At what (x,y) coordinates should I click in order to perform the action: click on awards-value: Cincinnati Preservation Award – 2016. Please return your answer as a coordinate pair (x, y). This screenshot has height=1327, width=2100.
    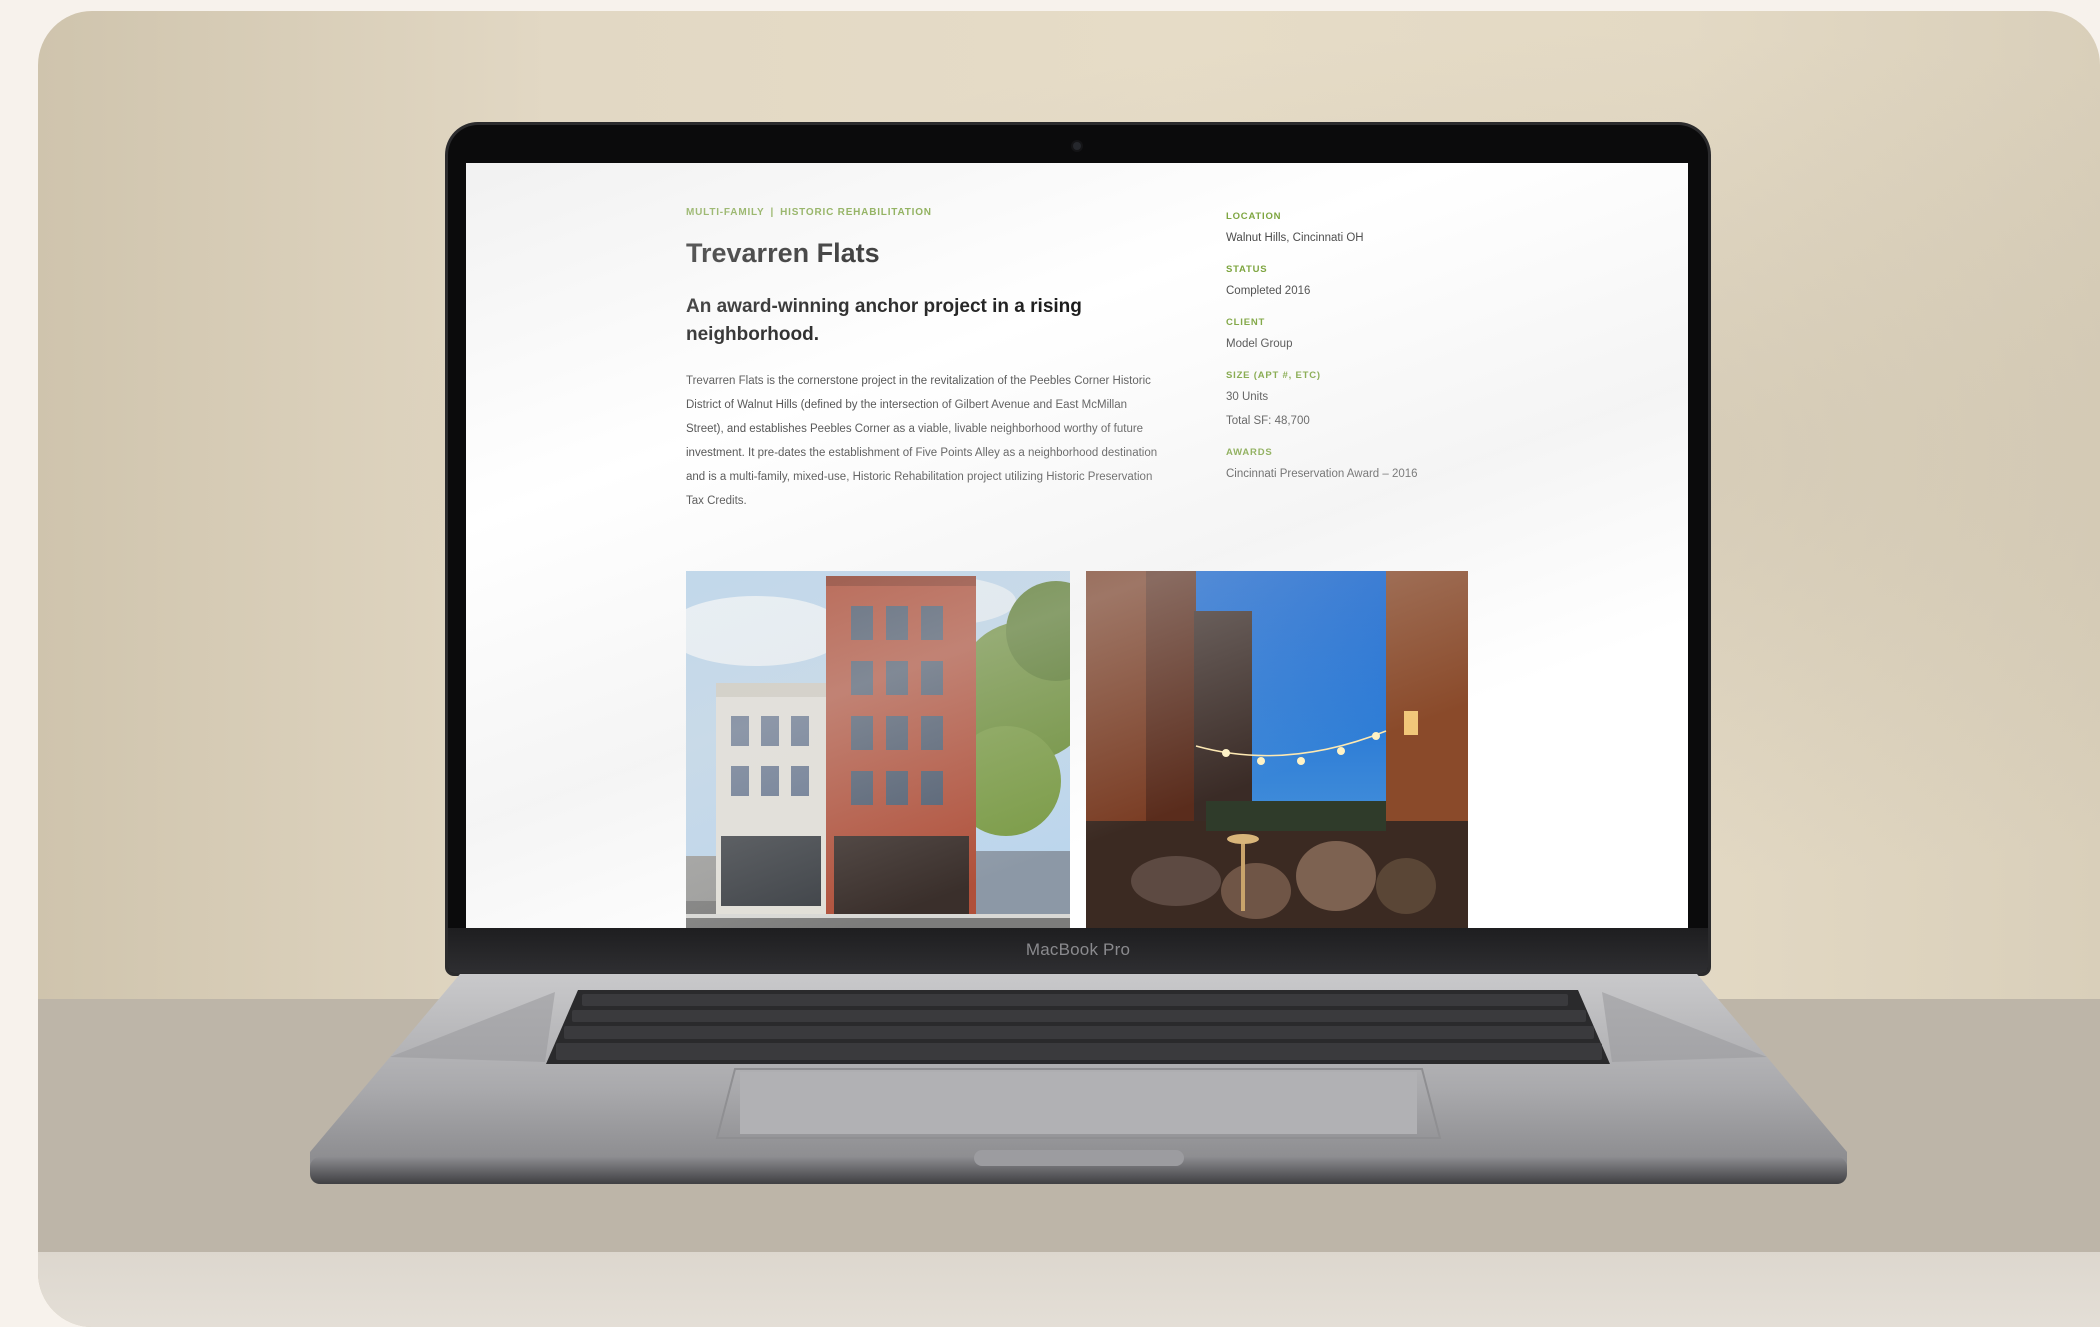
    Looking at the image, I should click on (1322, 474).